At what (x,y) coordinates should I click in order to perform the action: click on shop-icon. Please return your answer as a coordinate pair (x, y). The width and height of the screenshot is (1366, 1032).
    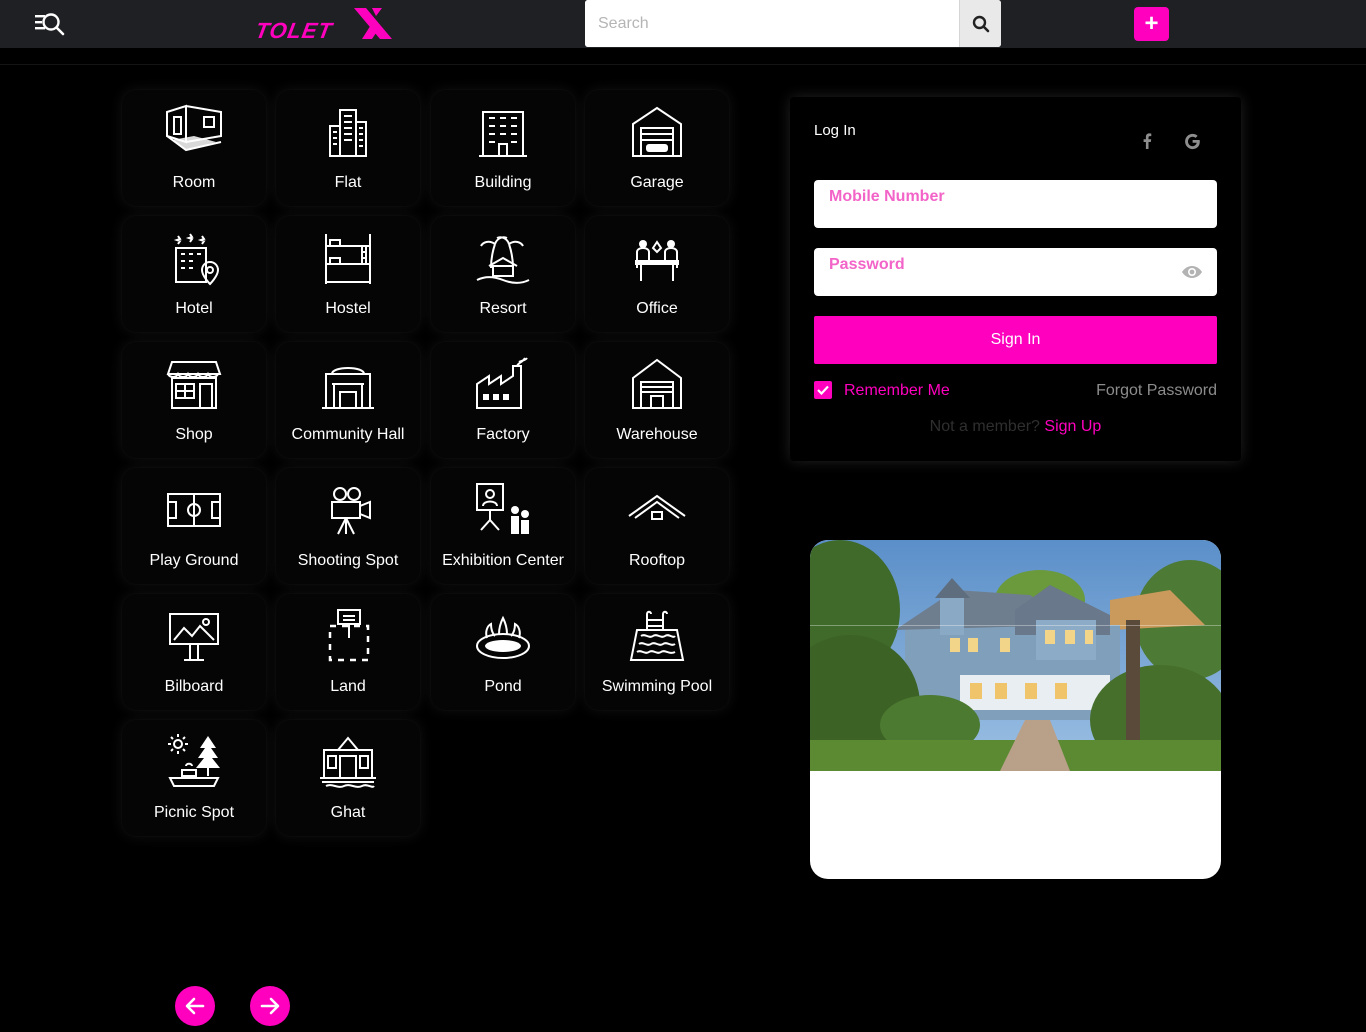
    Looking at the image, I should click on (194, 384).